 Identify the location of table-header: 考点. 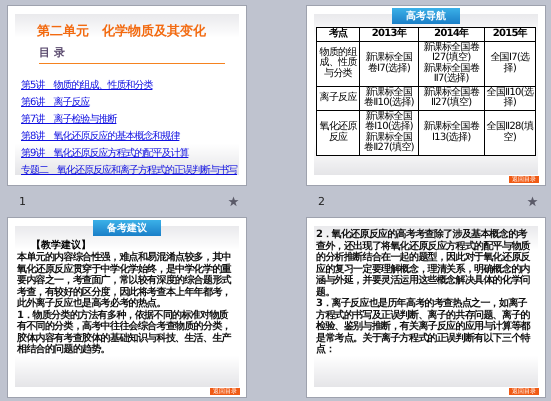
(338, 34).